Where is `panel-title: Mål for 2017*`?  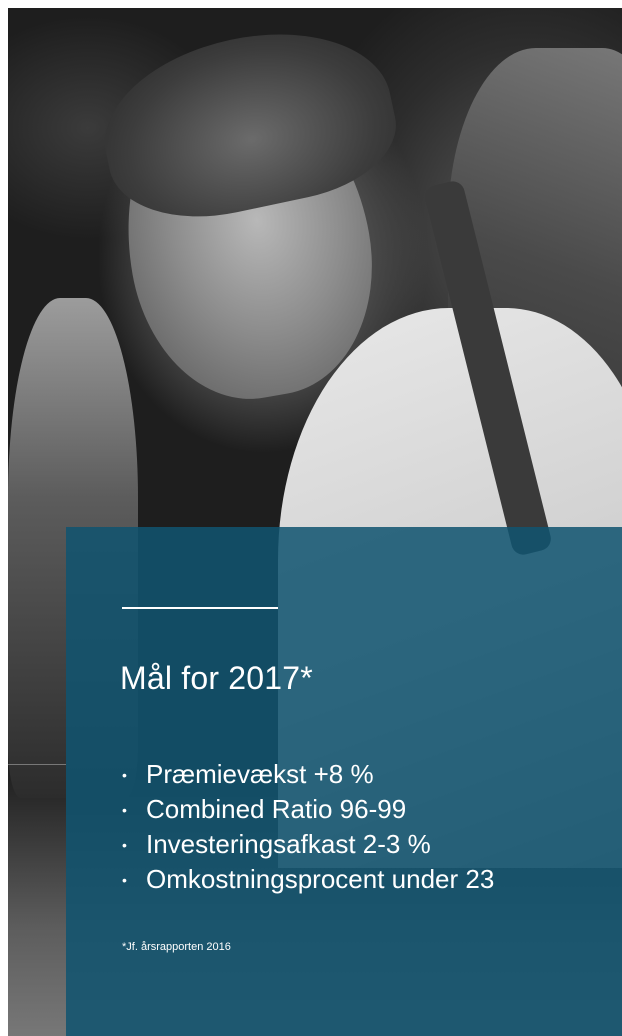 panel-title: Mål for 2017* is located at coordinates (216, 678).